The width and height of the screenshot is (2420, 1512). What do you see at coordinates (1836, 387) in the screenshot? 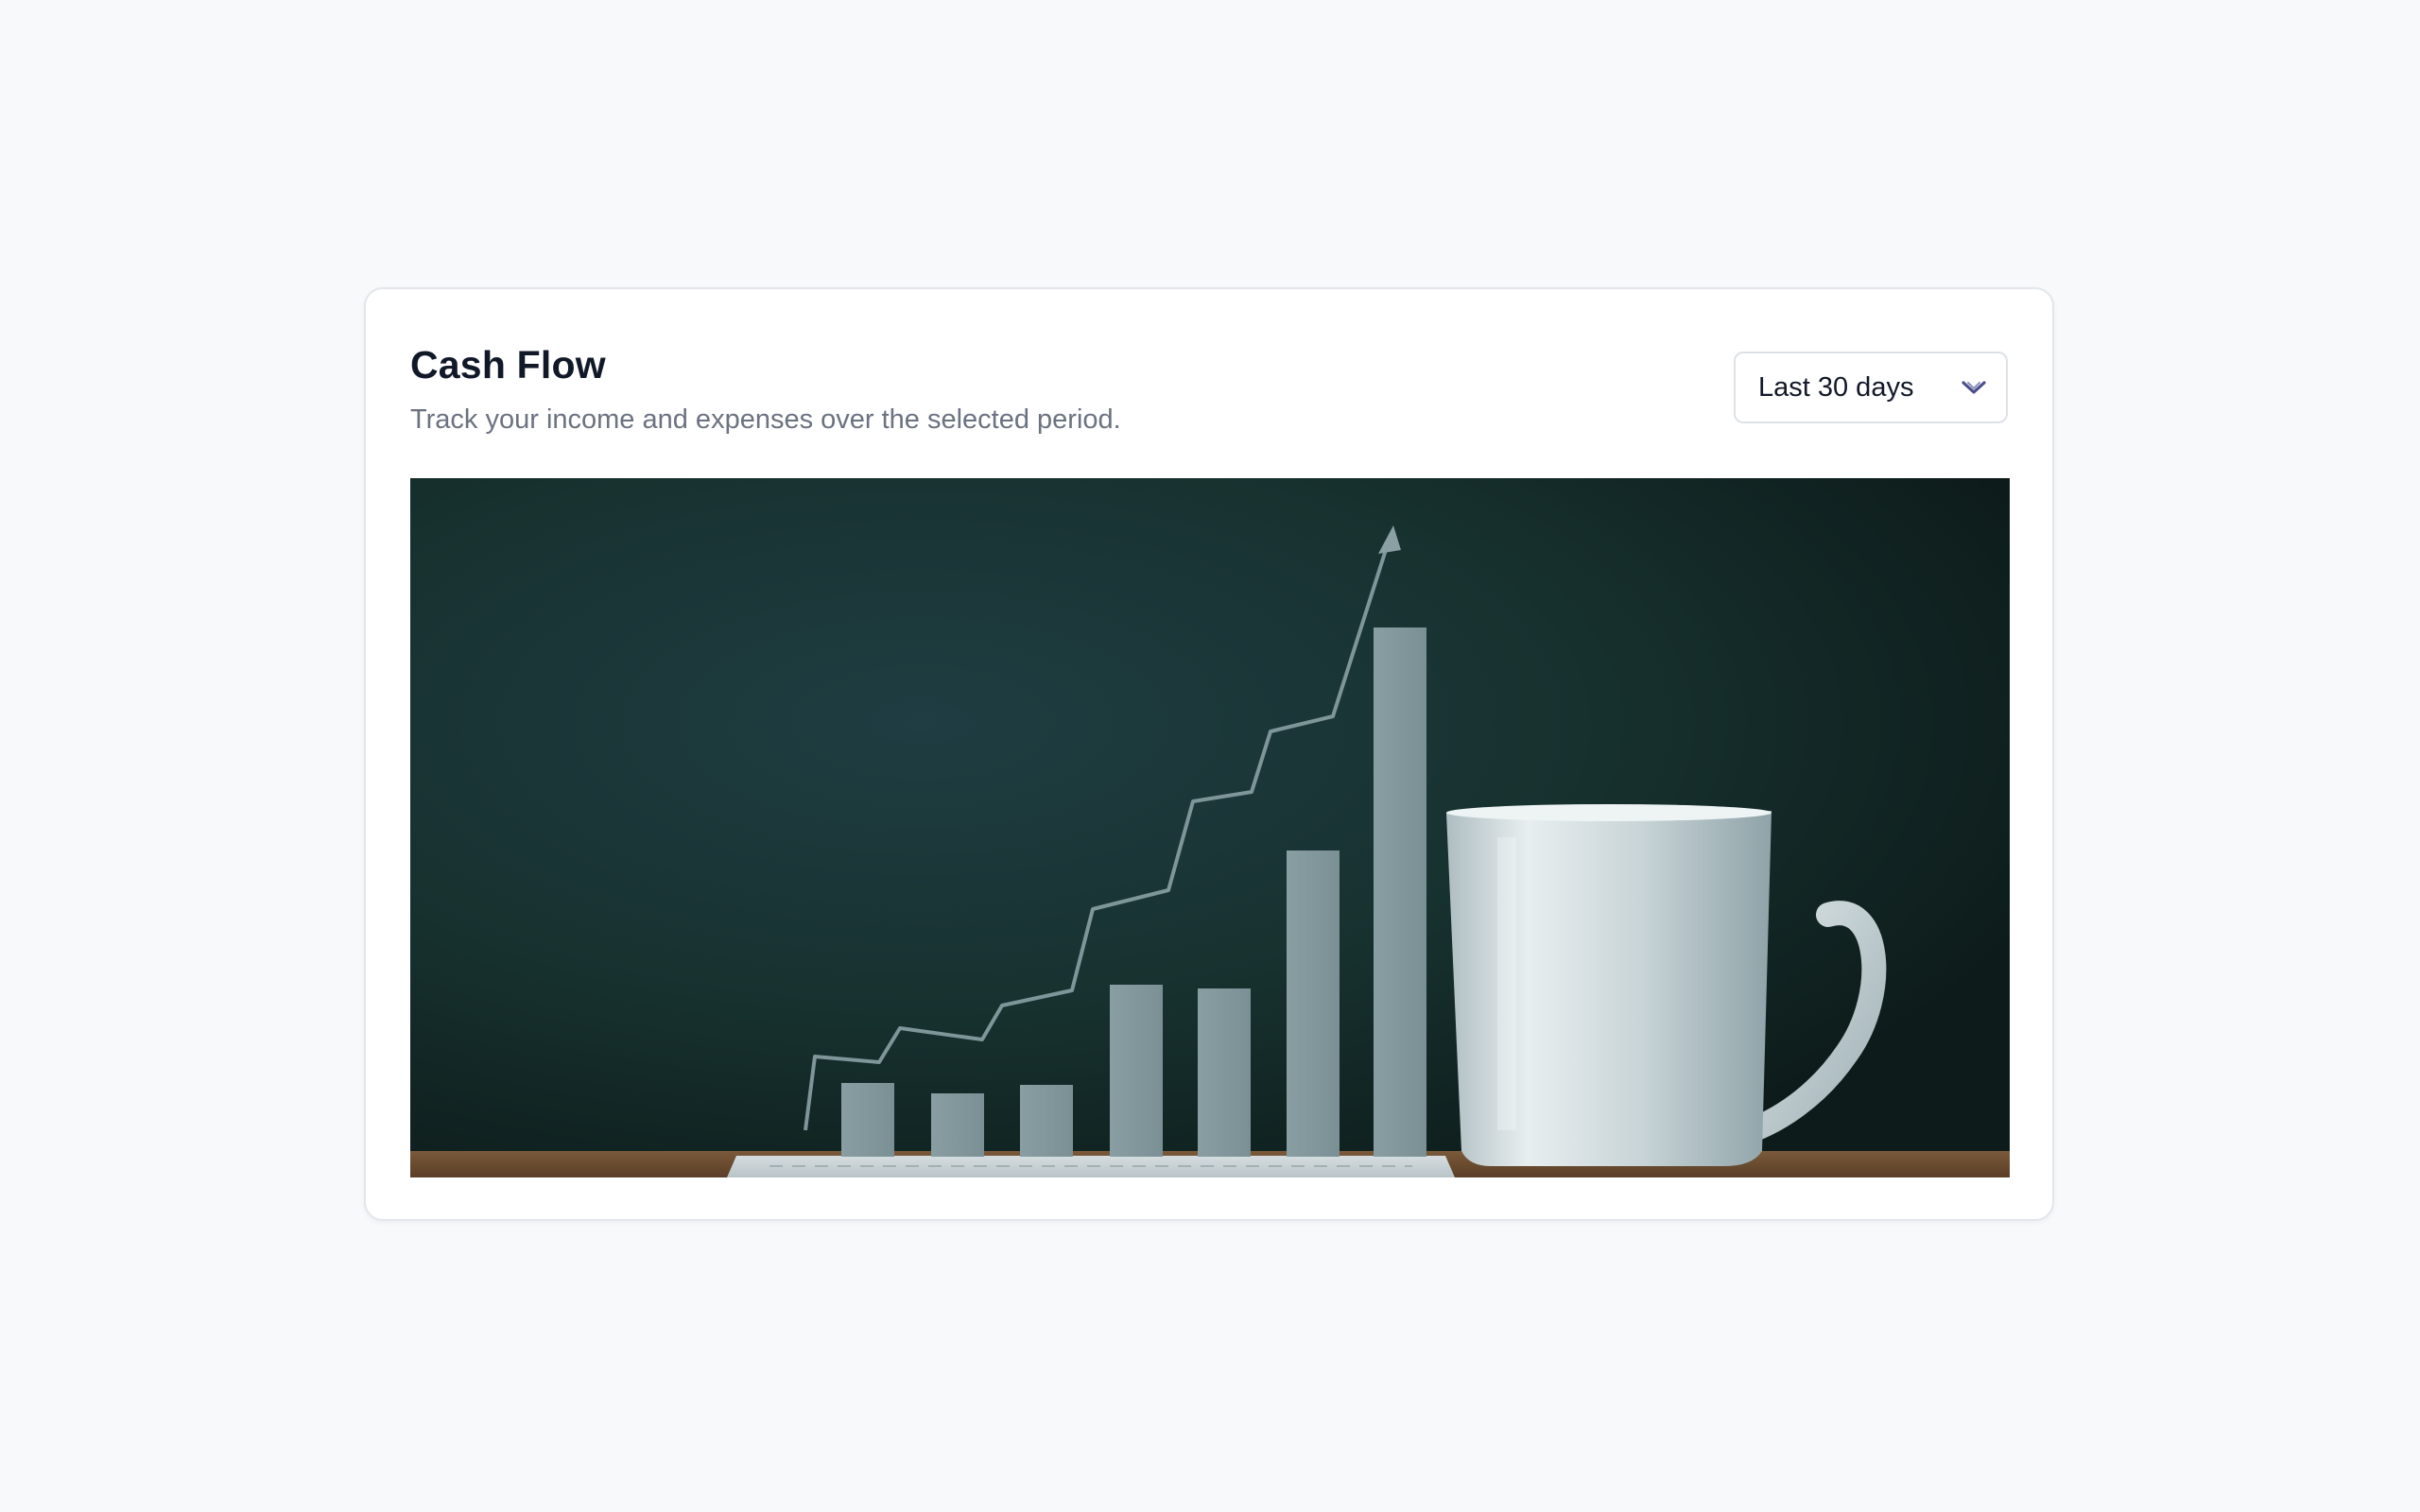
I see `period-select-value: Last 30 days` at bounding box center [1836, 387].